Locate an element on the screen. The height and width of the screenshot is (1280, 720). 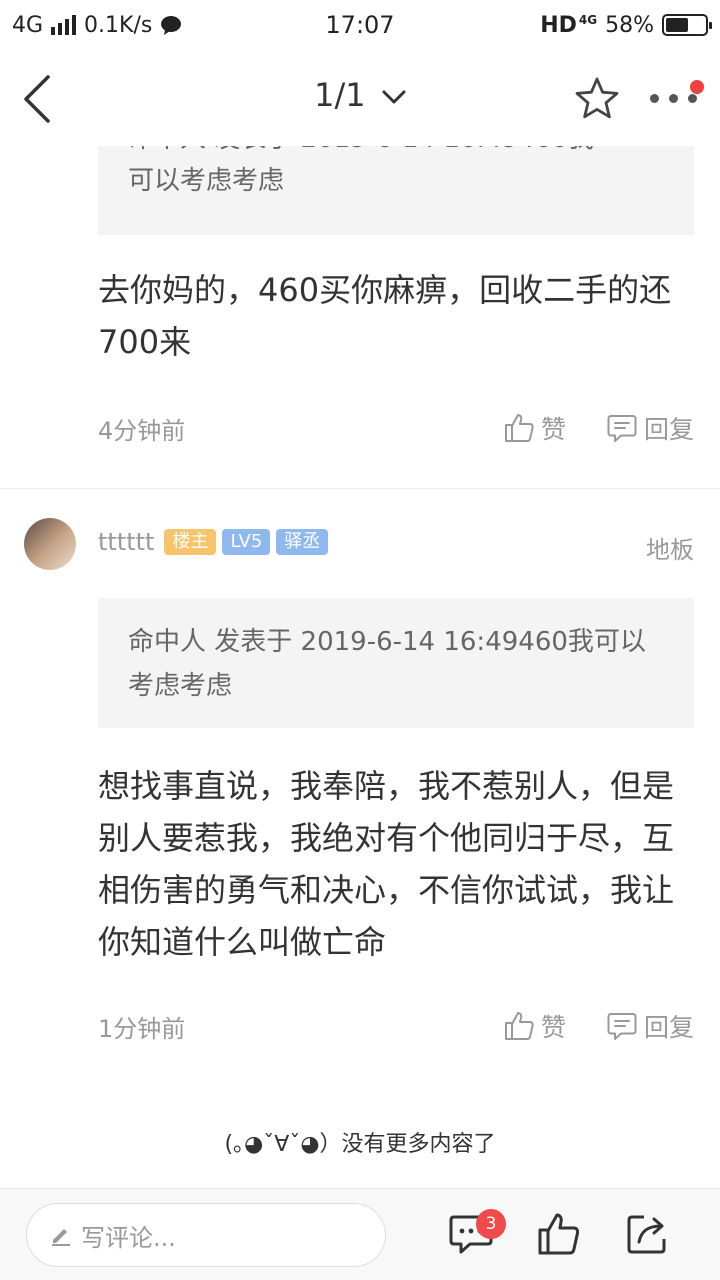
hd-indicator: HD is located at coordinates (558, 25).